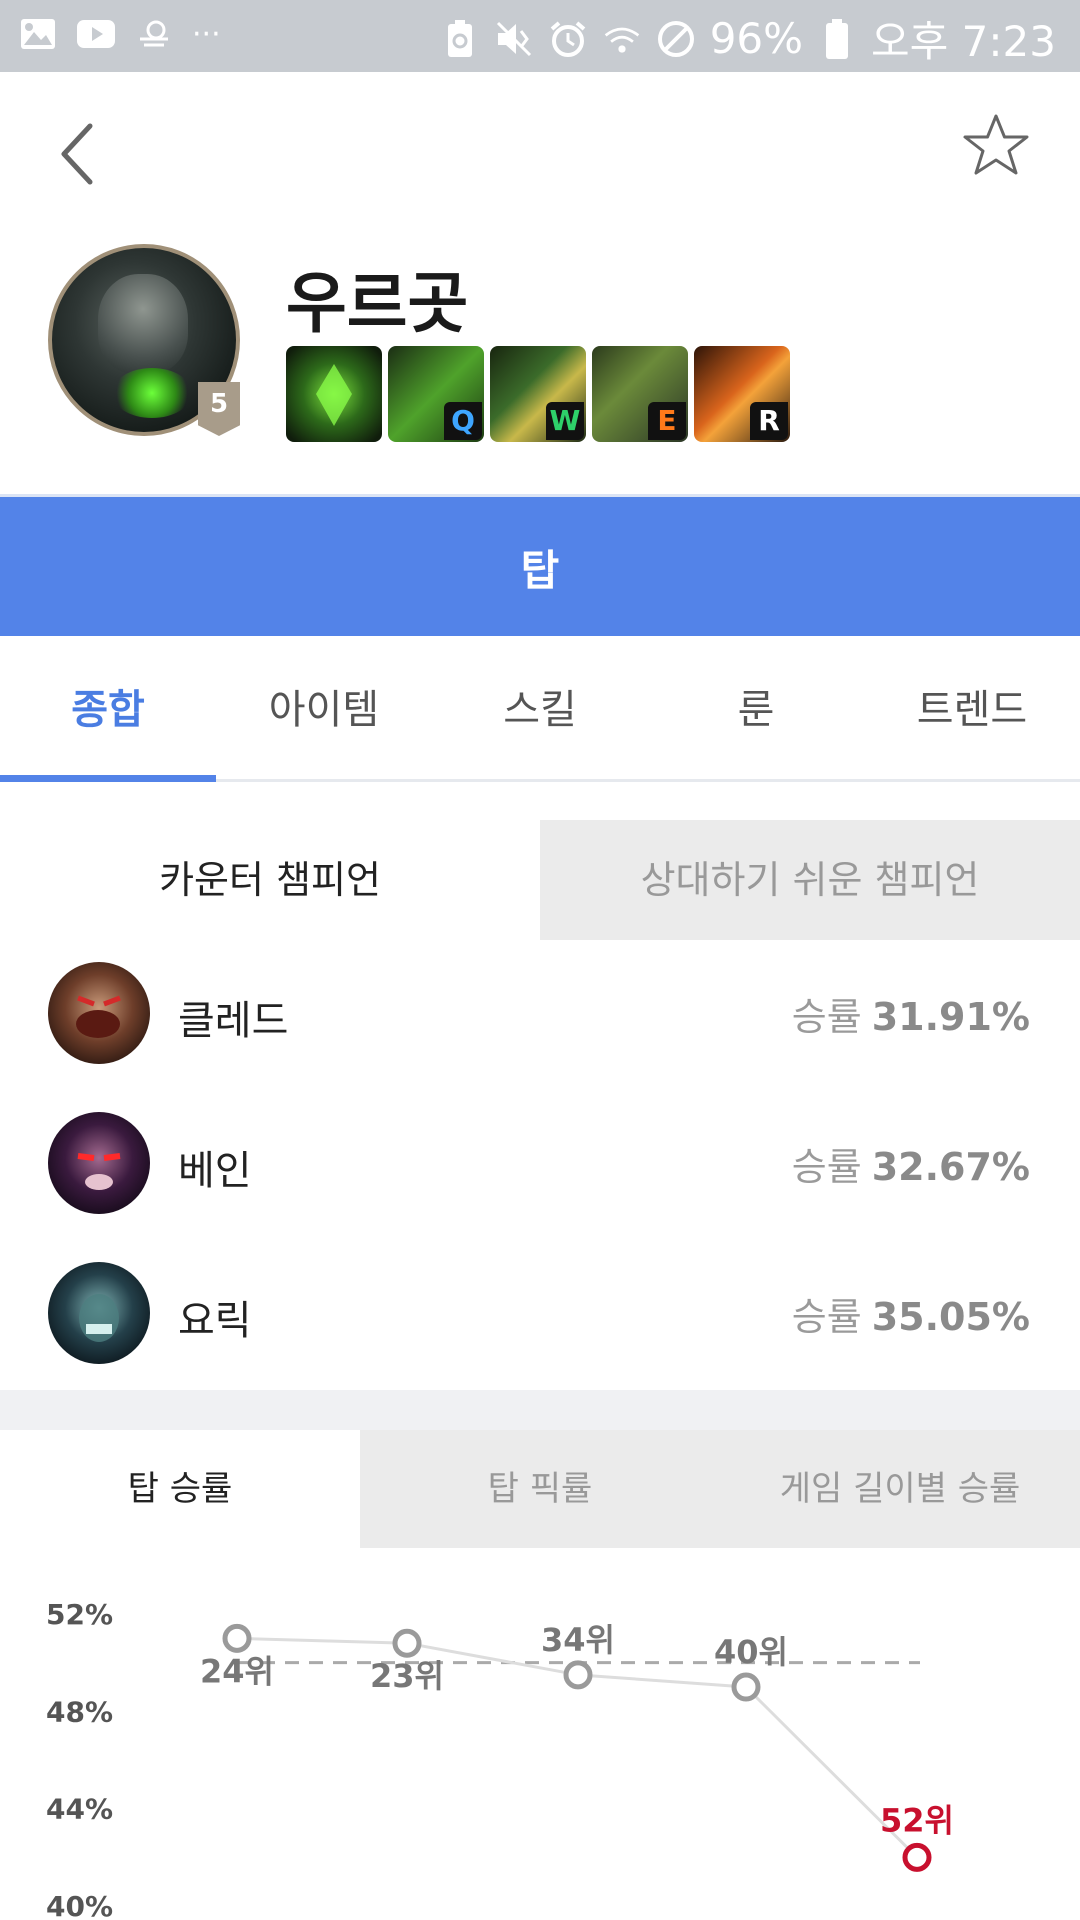  I want to click on status-bar-right: 96% 오후 7:23, so click(748, 38).